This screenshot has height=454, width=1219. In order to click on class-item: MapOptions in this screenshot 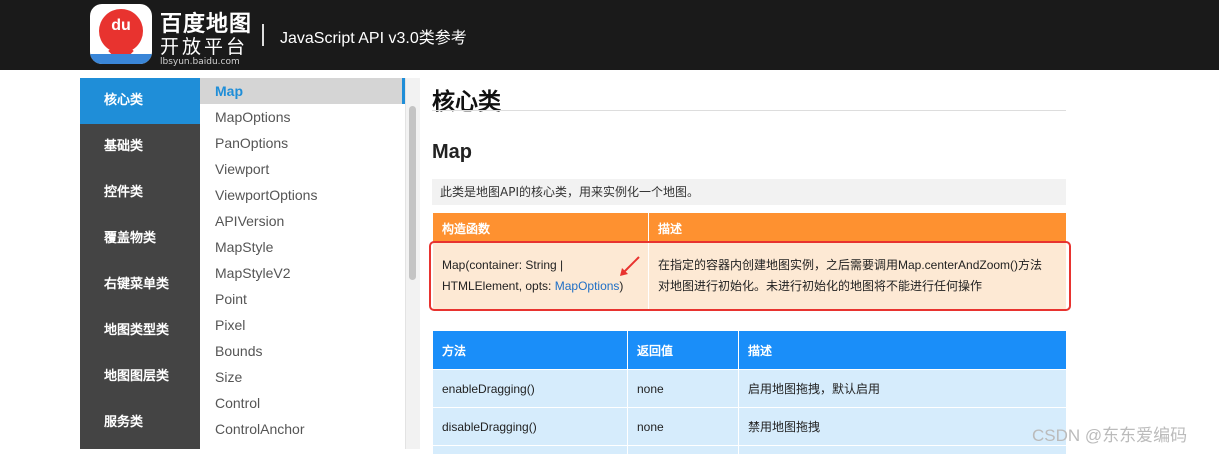, I will do `click(302, 117)`.